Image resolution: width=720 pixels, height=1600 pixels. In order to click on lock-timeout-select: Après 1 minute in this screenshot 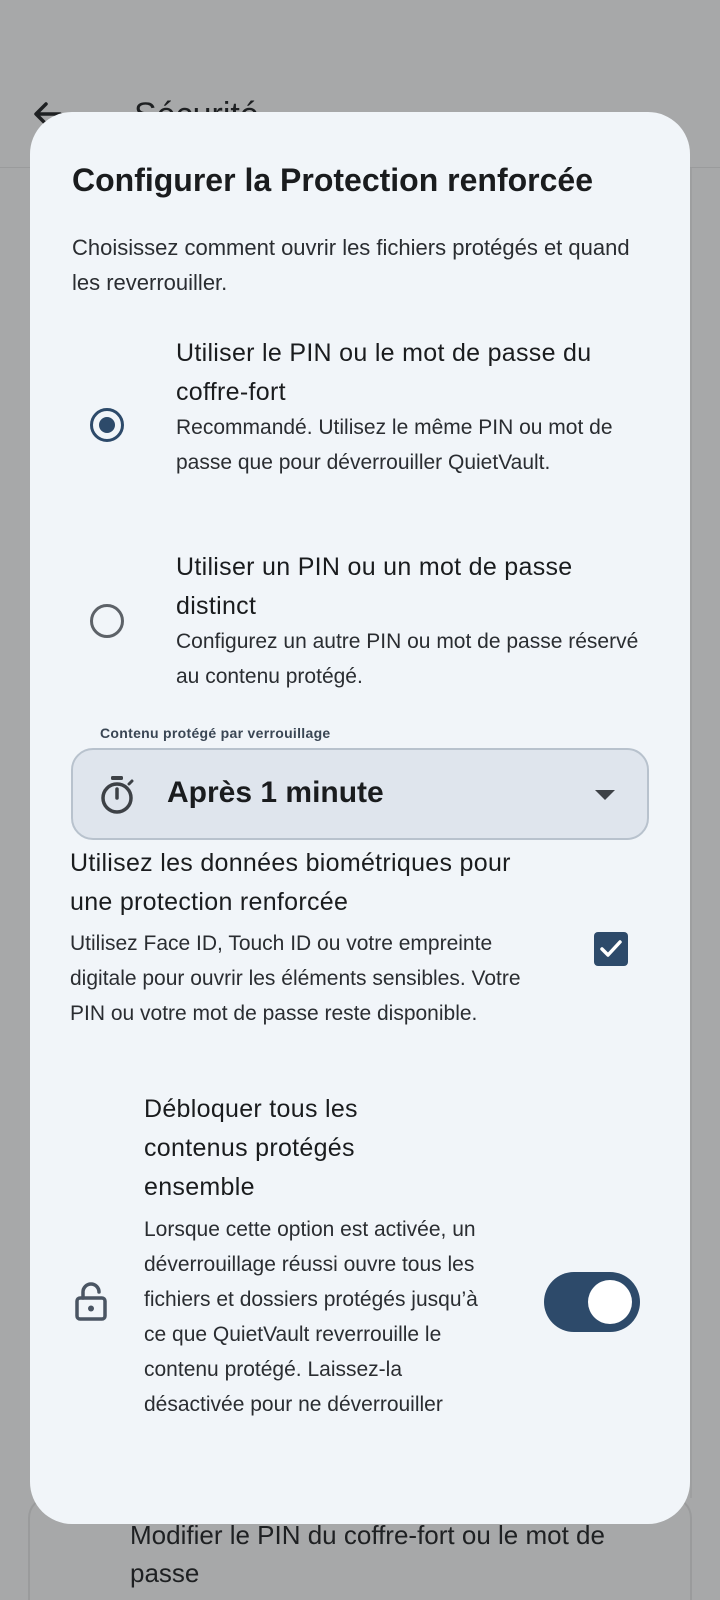, I will do `click(360, 794)`.